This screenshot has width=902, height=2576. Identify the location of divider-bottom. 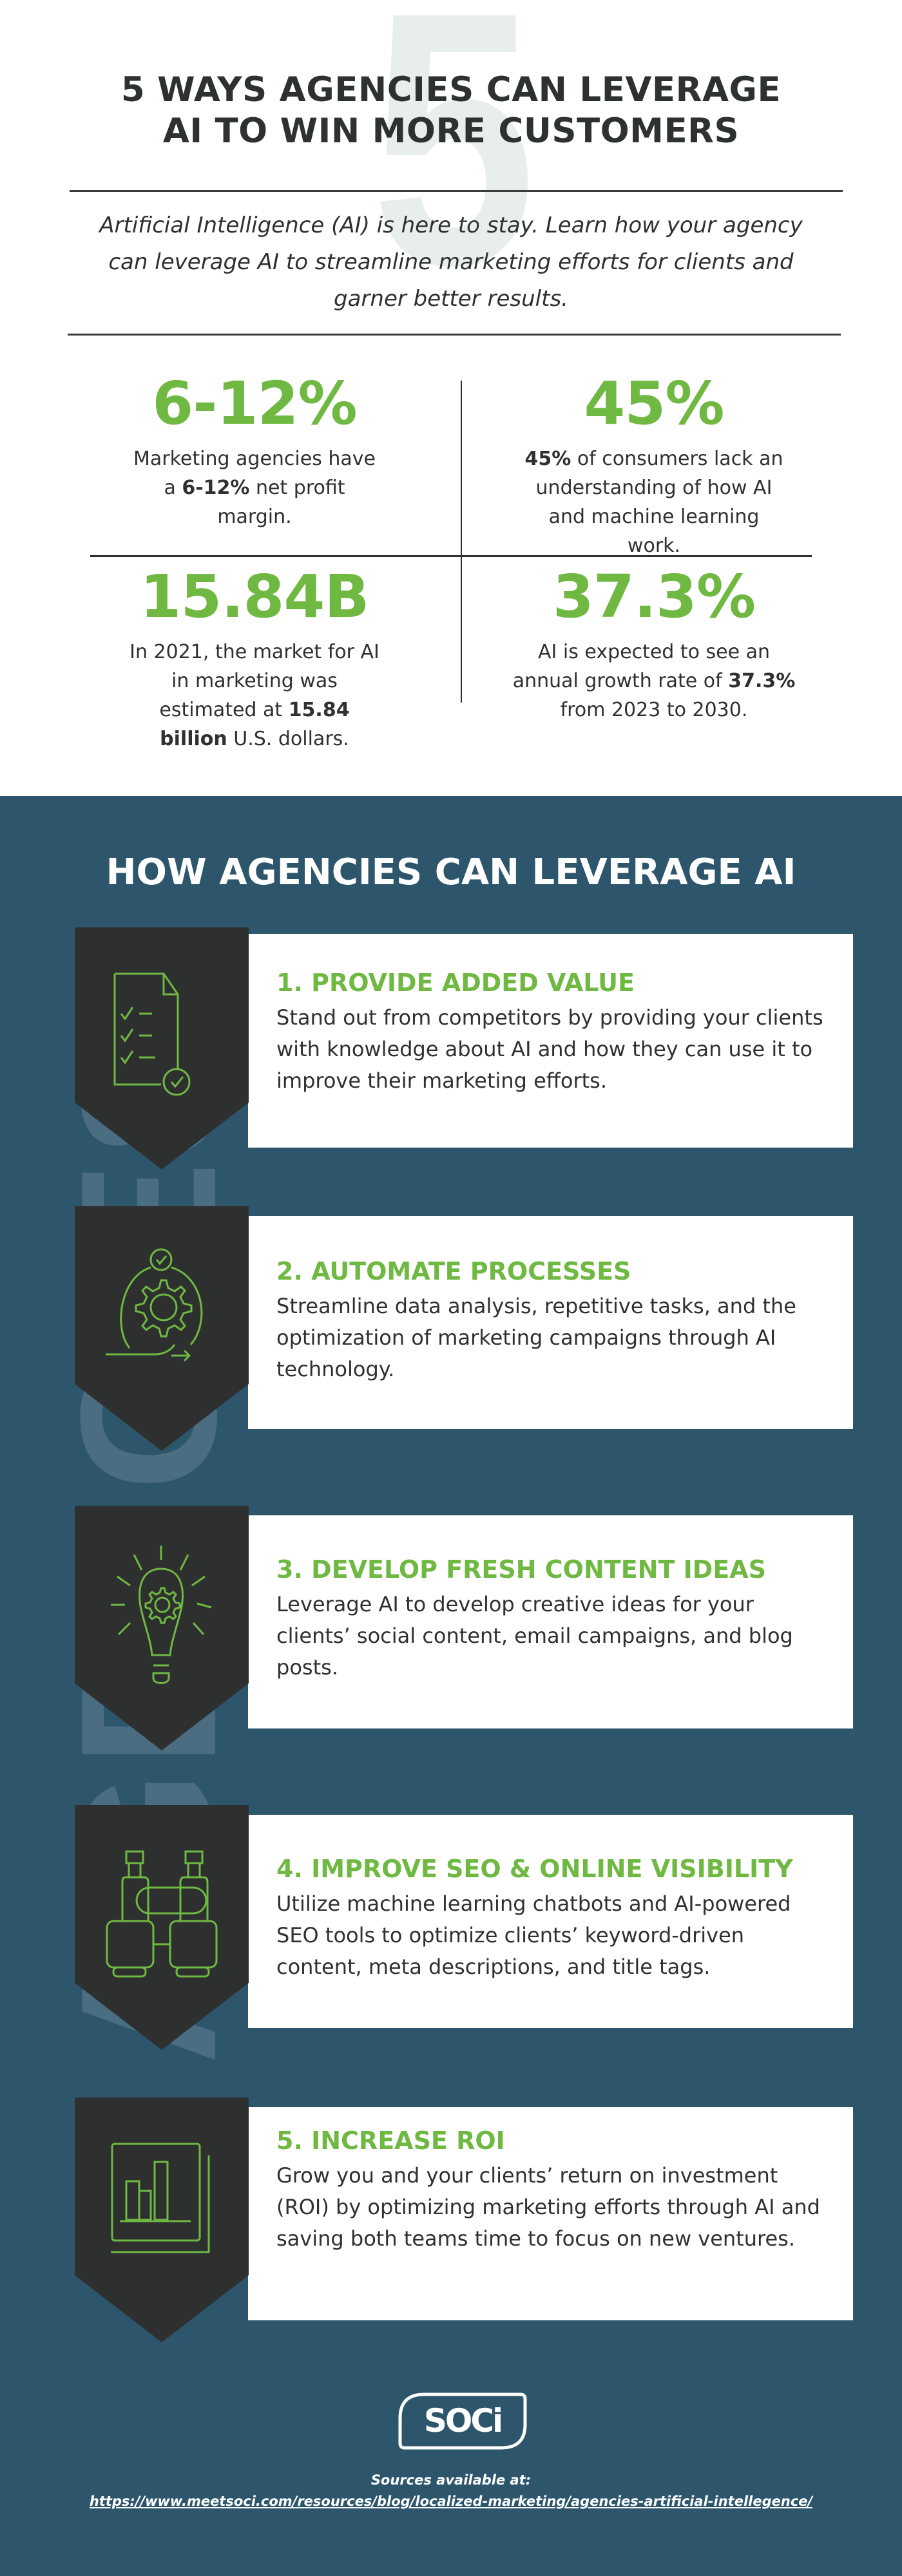
(454, 335).